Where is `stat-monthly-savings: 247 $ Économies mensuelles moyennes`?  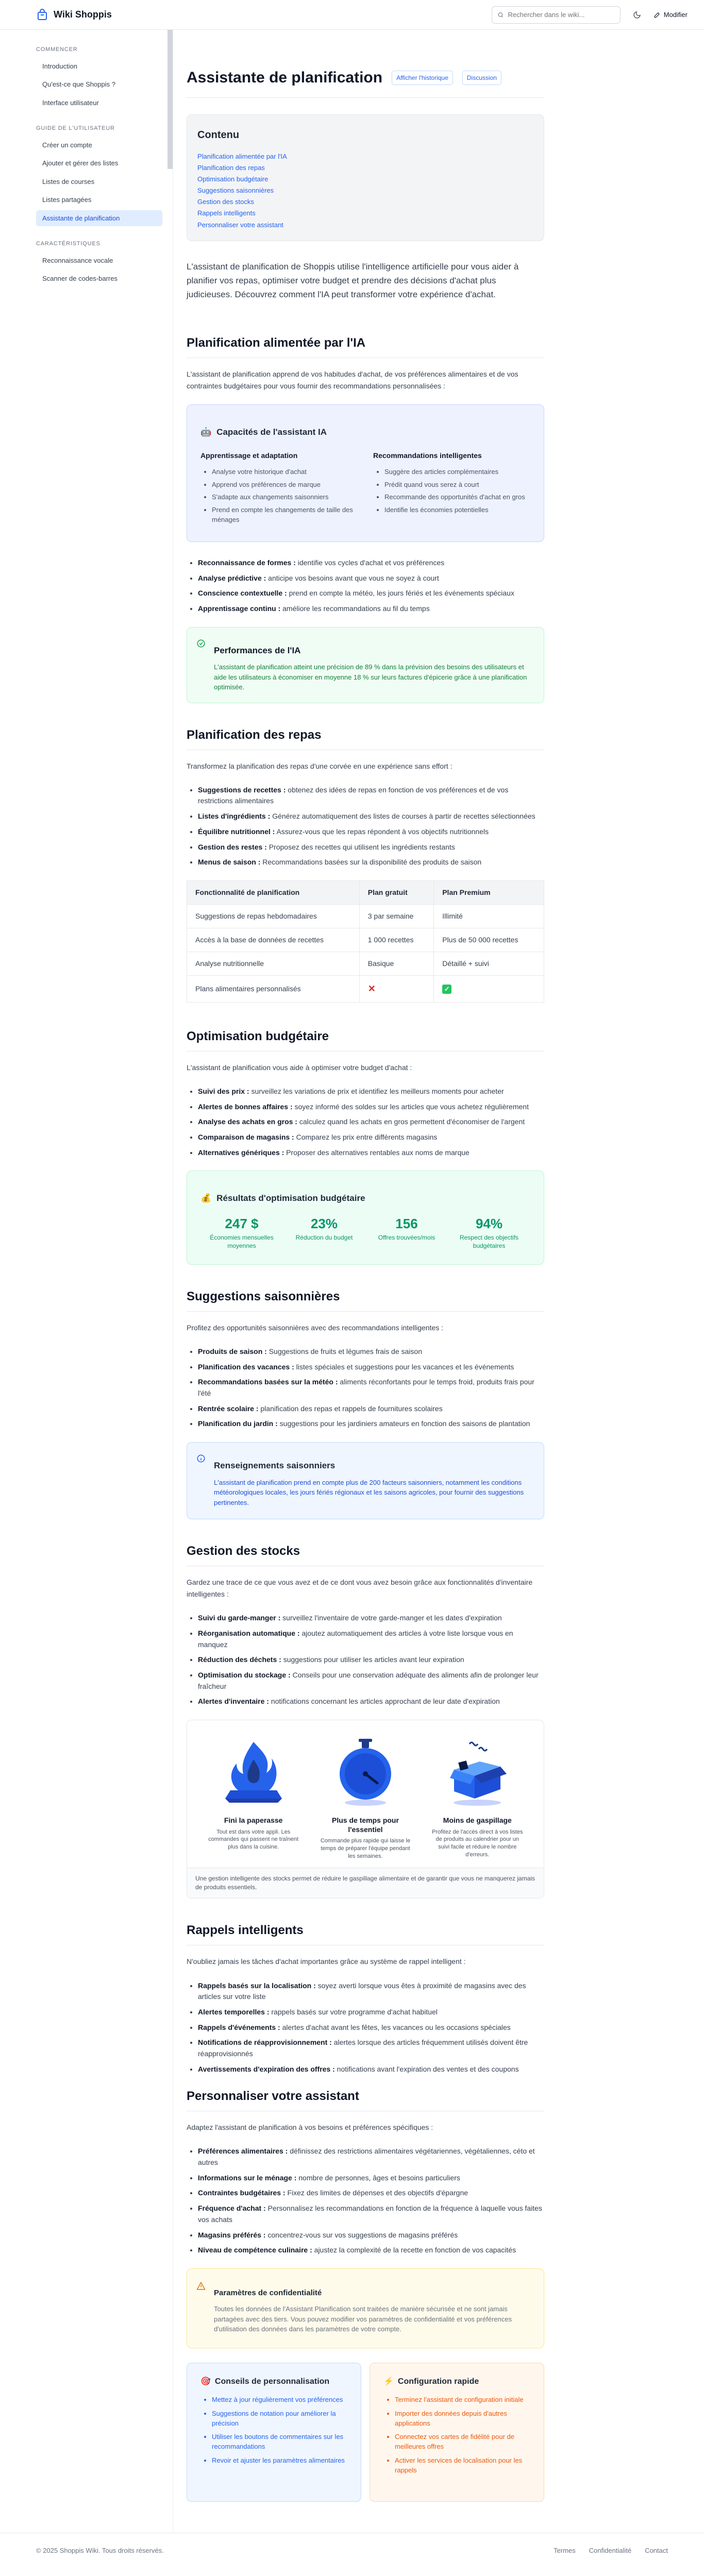
stat-monthly-savings: 247 $ Économies mensuelles moyennes is located at coordinates (242, 1232).